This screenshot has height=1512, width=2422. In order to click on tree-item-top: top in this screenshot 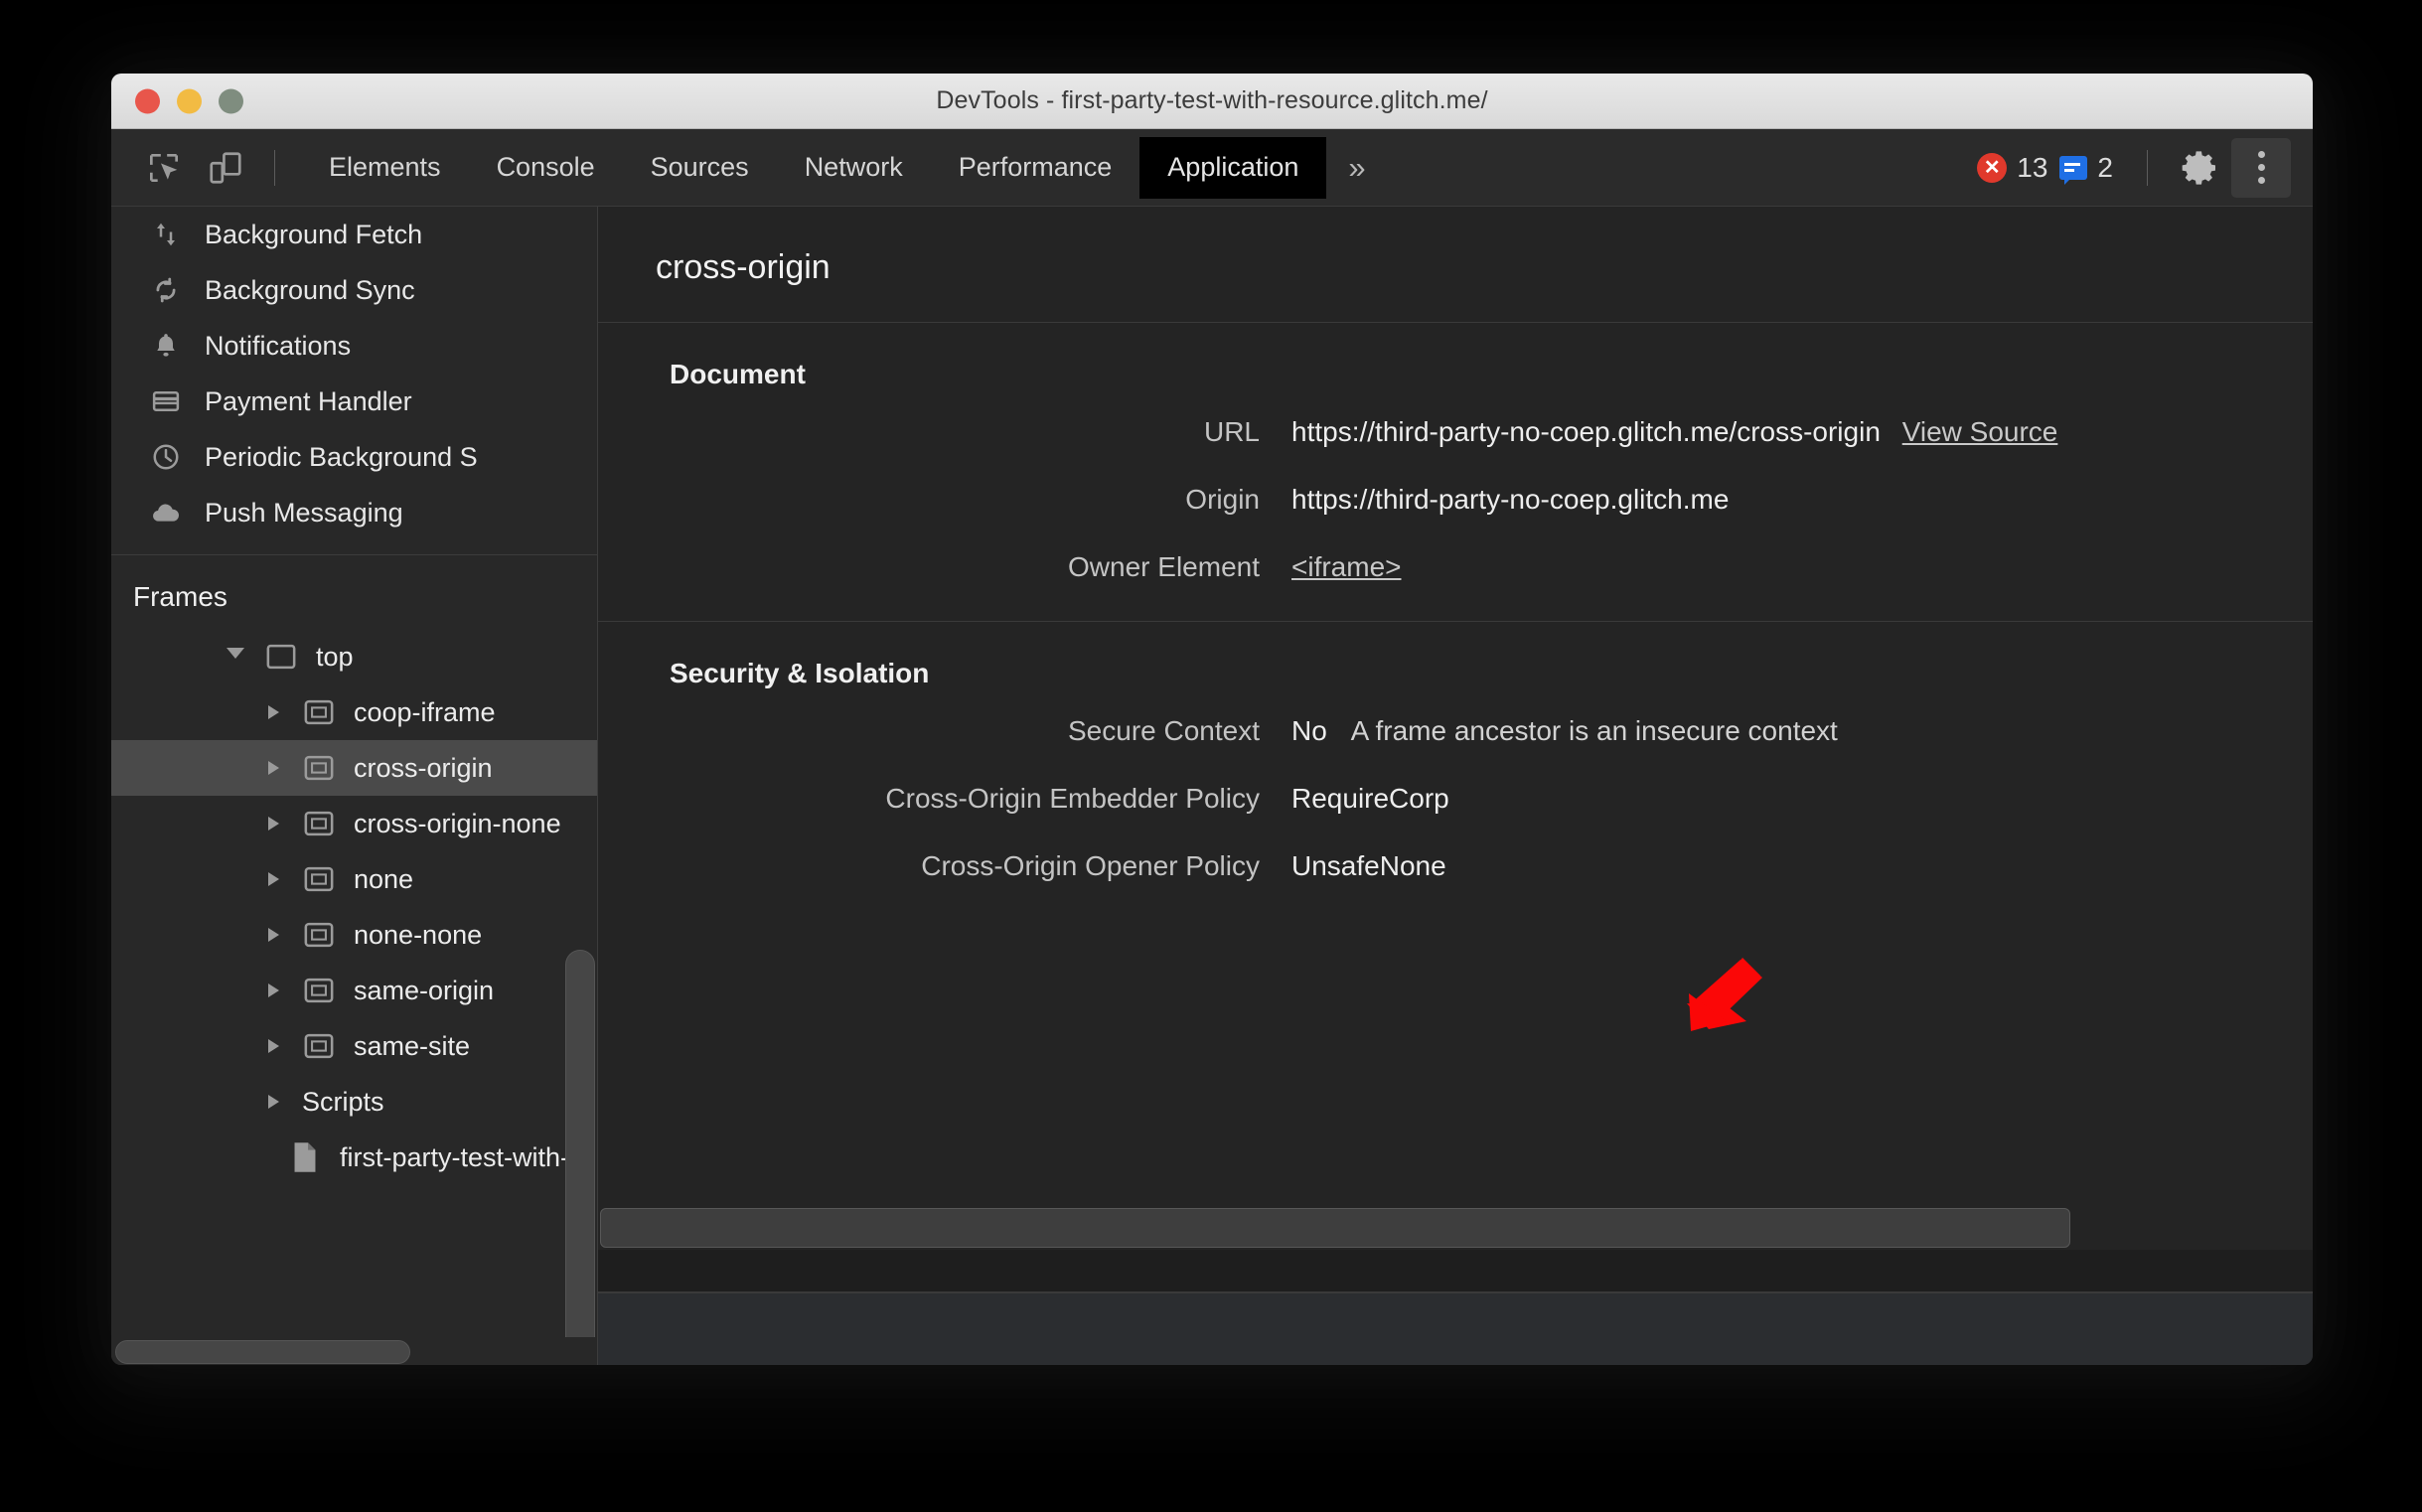, I will do `click(354, 656)`.